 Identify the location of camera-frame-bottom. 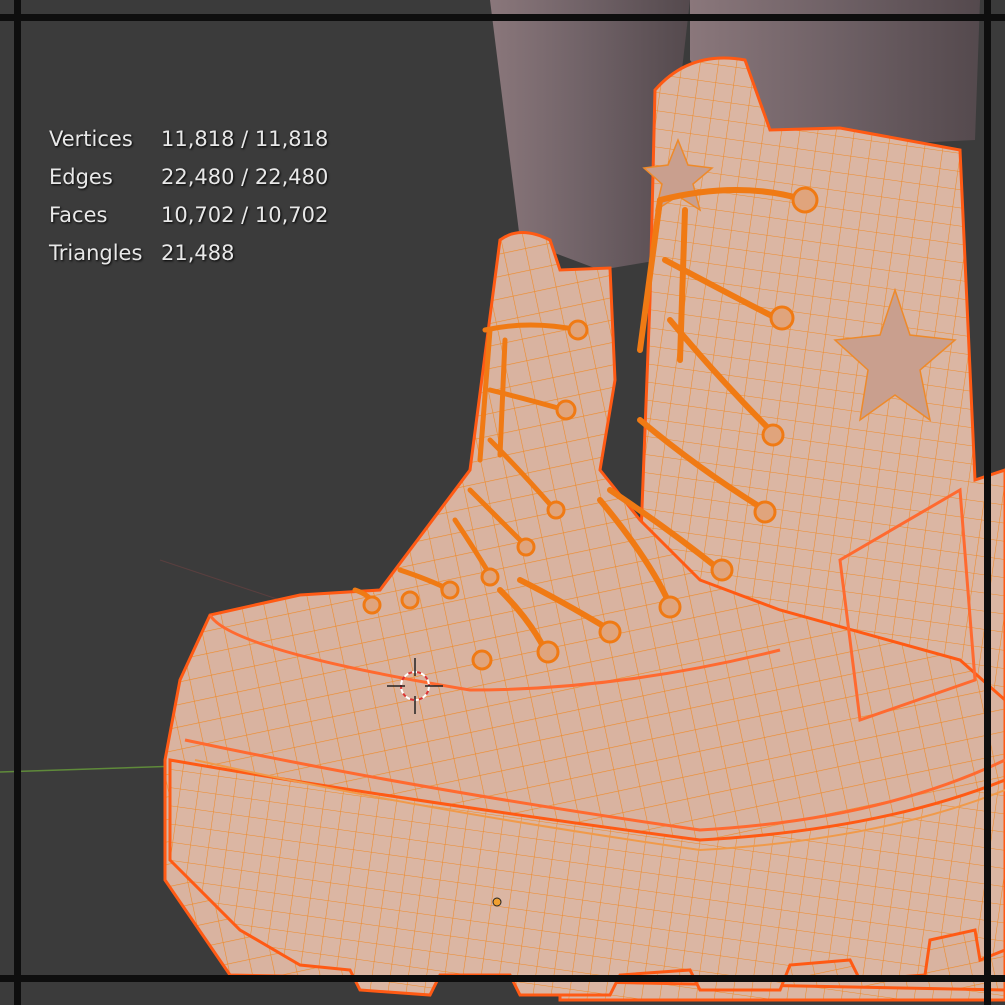
(502, 978).